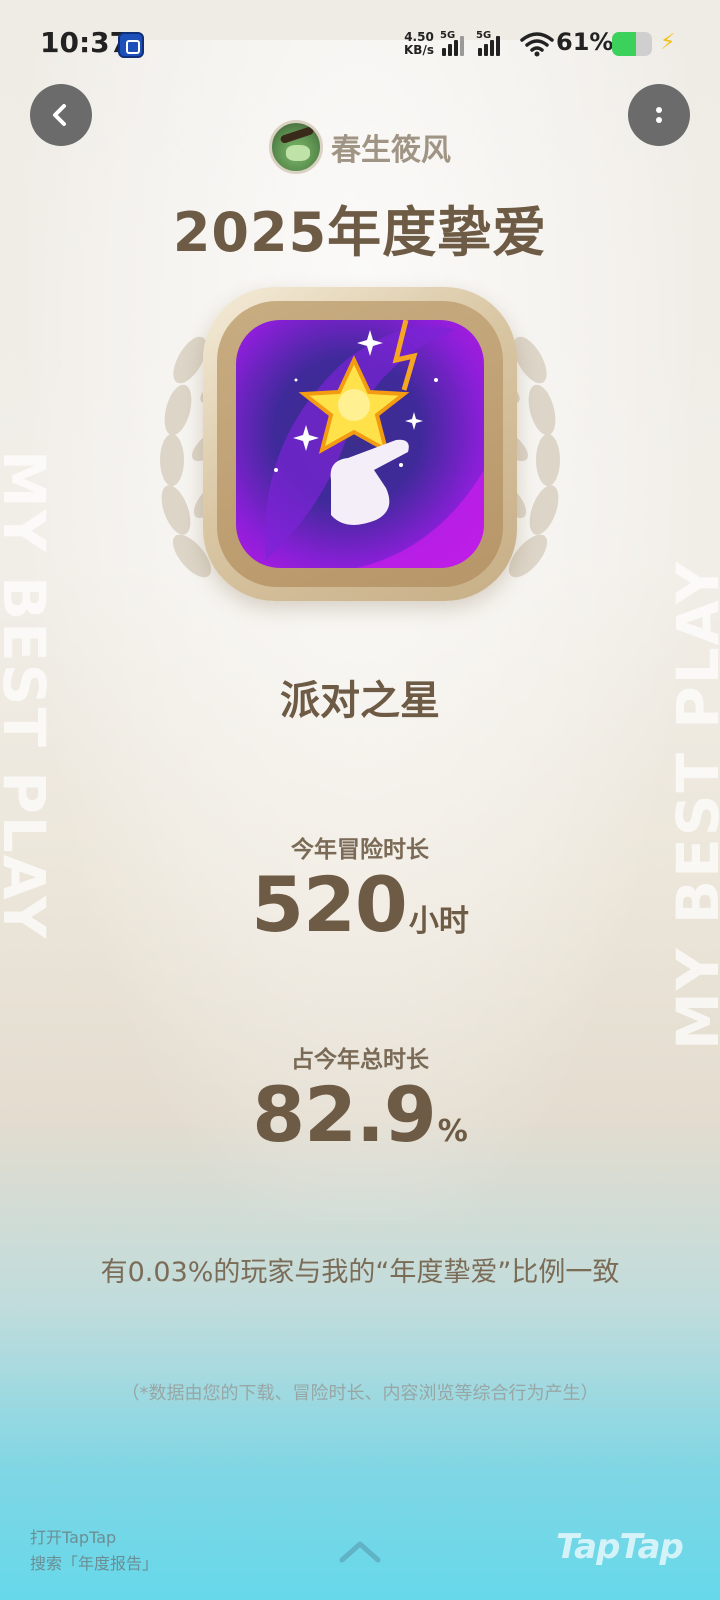 The height and width of the screenshot is (1600, 720). What do you see at coordinates (94, 1551) in the screenshot?
I see `search-hint: 打开TapTap 搜索「年度报告」` at bounding box center [94, 1551].